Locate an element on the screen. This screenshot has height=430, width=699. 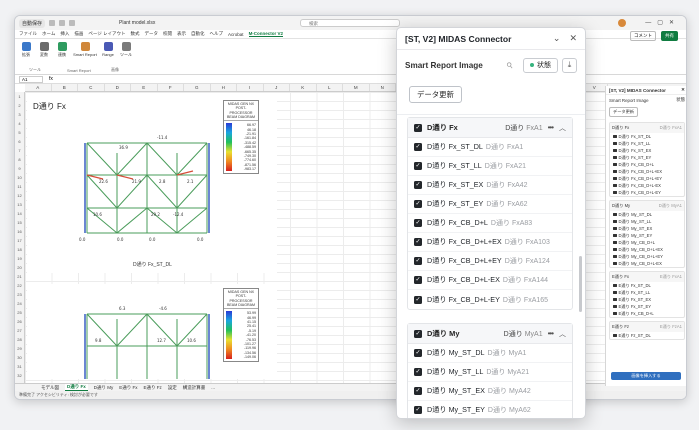
mini-list-item: D通り Fx_CB_D+L is located at coordinates (647, 164).